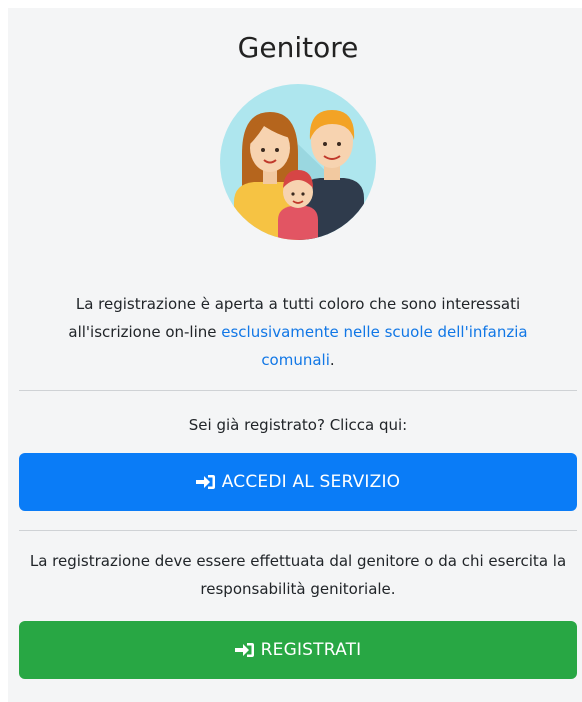  Describe the element at coordinates (298, 425) in the screenshot. I see `login-prompt: Sei già registrato? Clicca qui:` at that location.